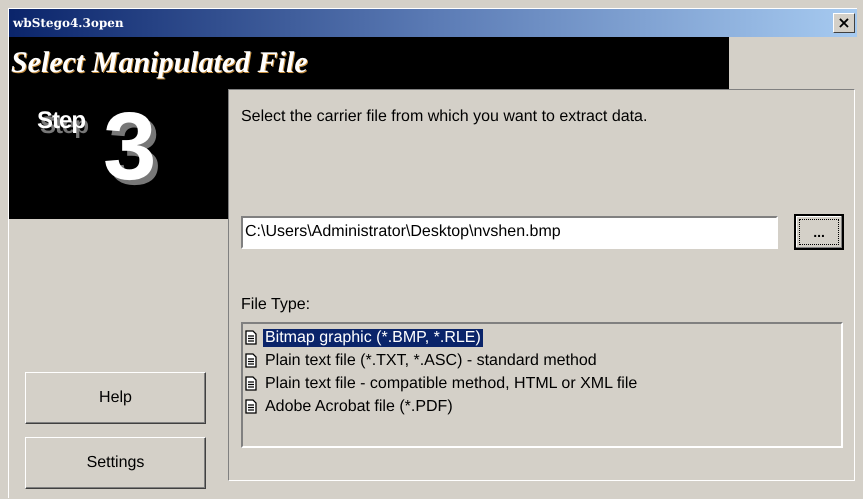  I want to click on file-type-option: Adobe Acrobat file (*.PDF), so click(359, 407).